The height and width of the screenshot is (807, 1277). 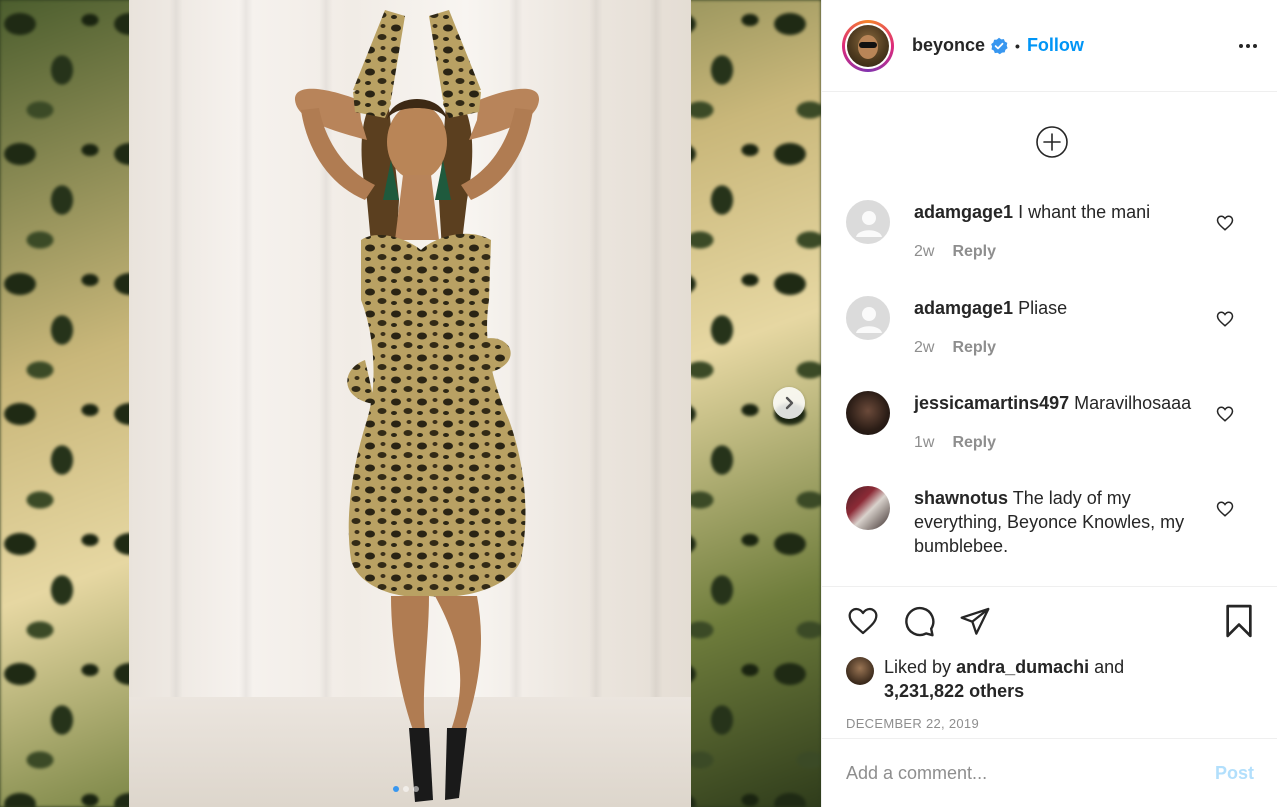 I want to click on post-header: beyonce • Follow, so click(x=1049, y=46).